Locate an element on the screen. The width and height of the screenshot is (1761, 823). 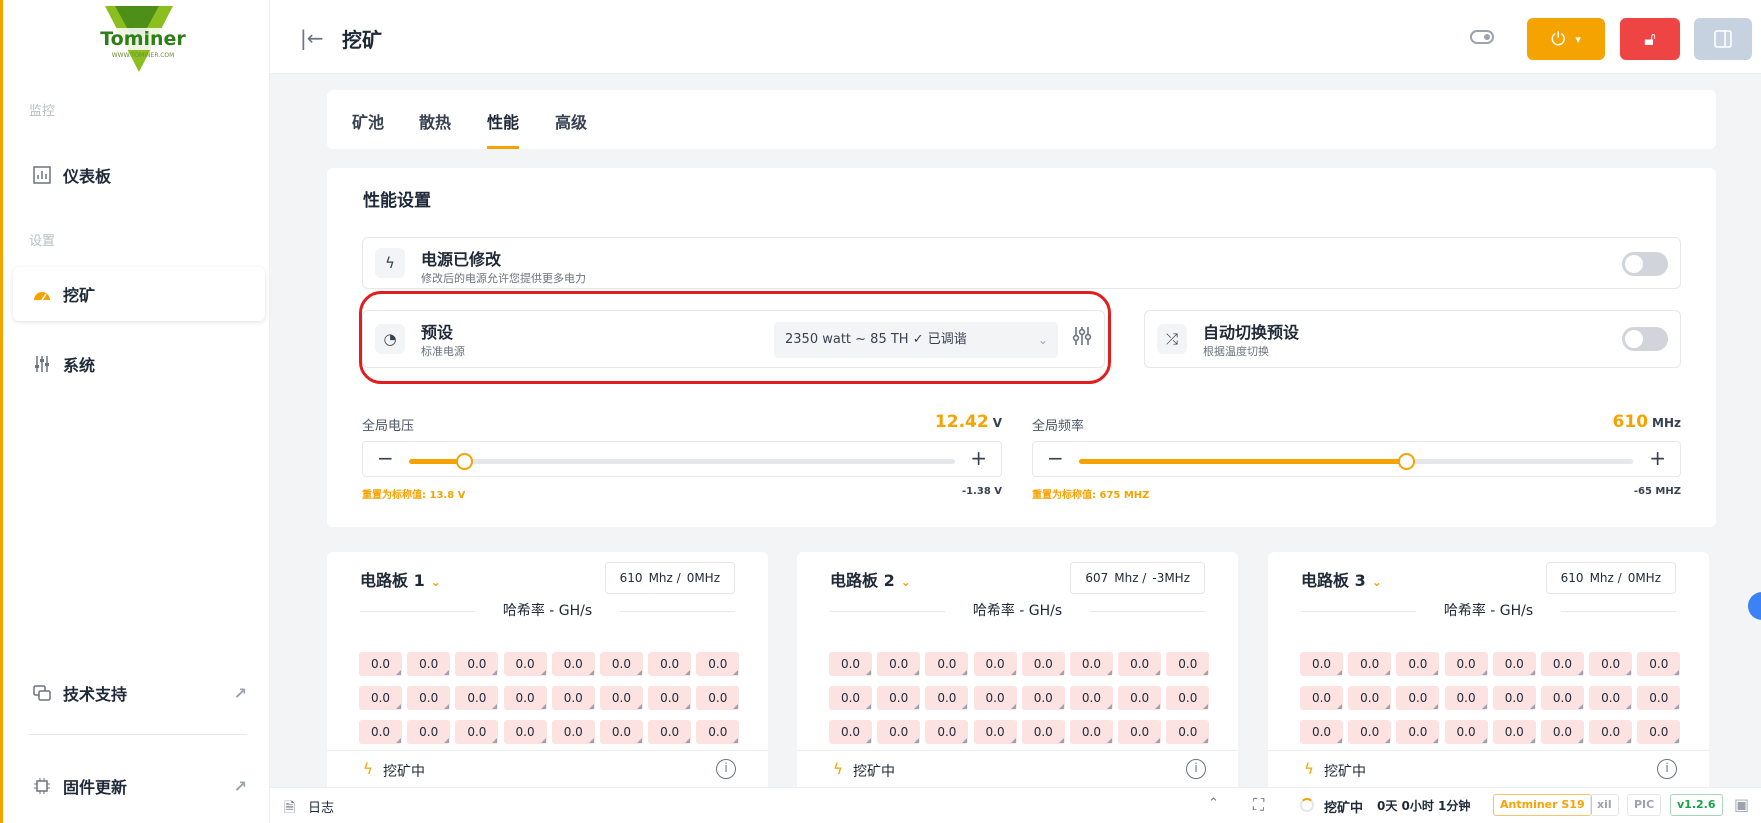
power-menu-button: ⏻ ▾ is located at coordinates (1566, 39).